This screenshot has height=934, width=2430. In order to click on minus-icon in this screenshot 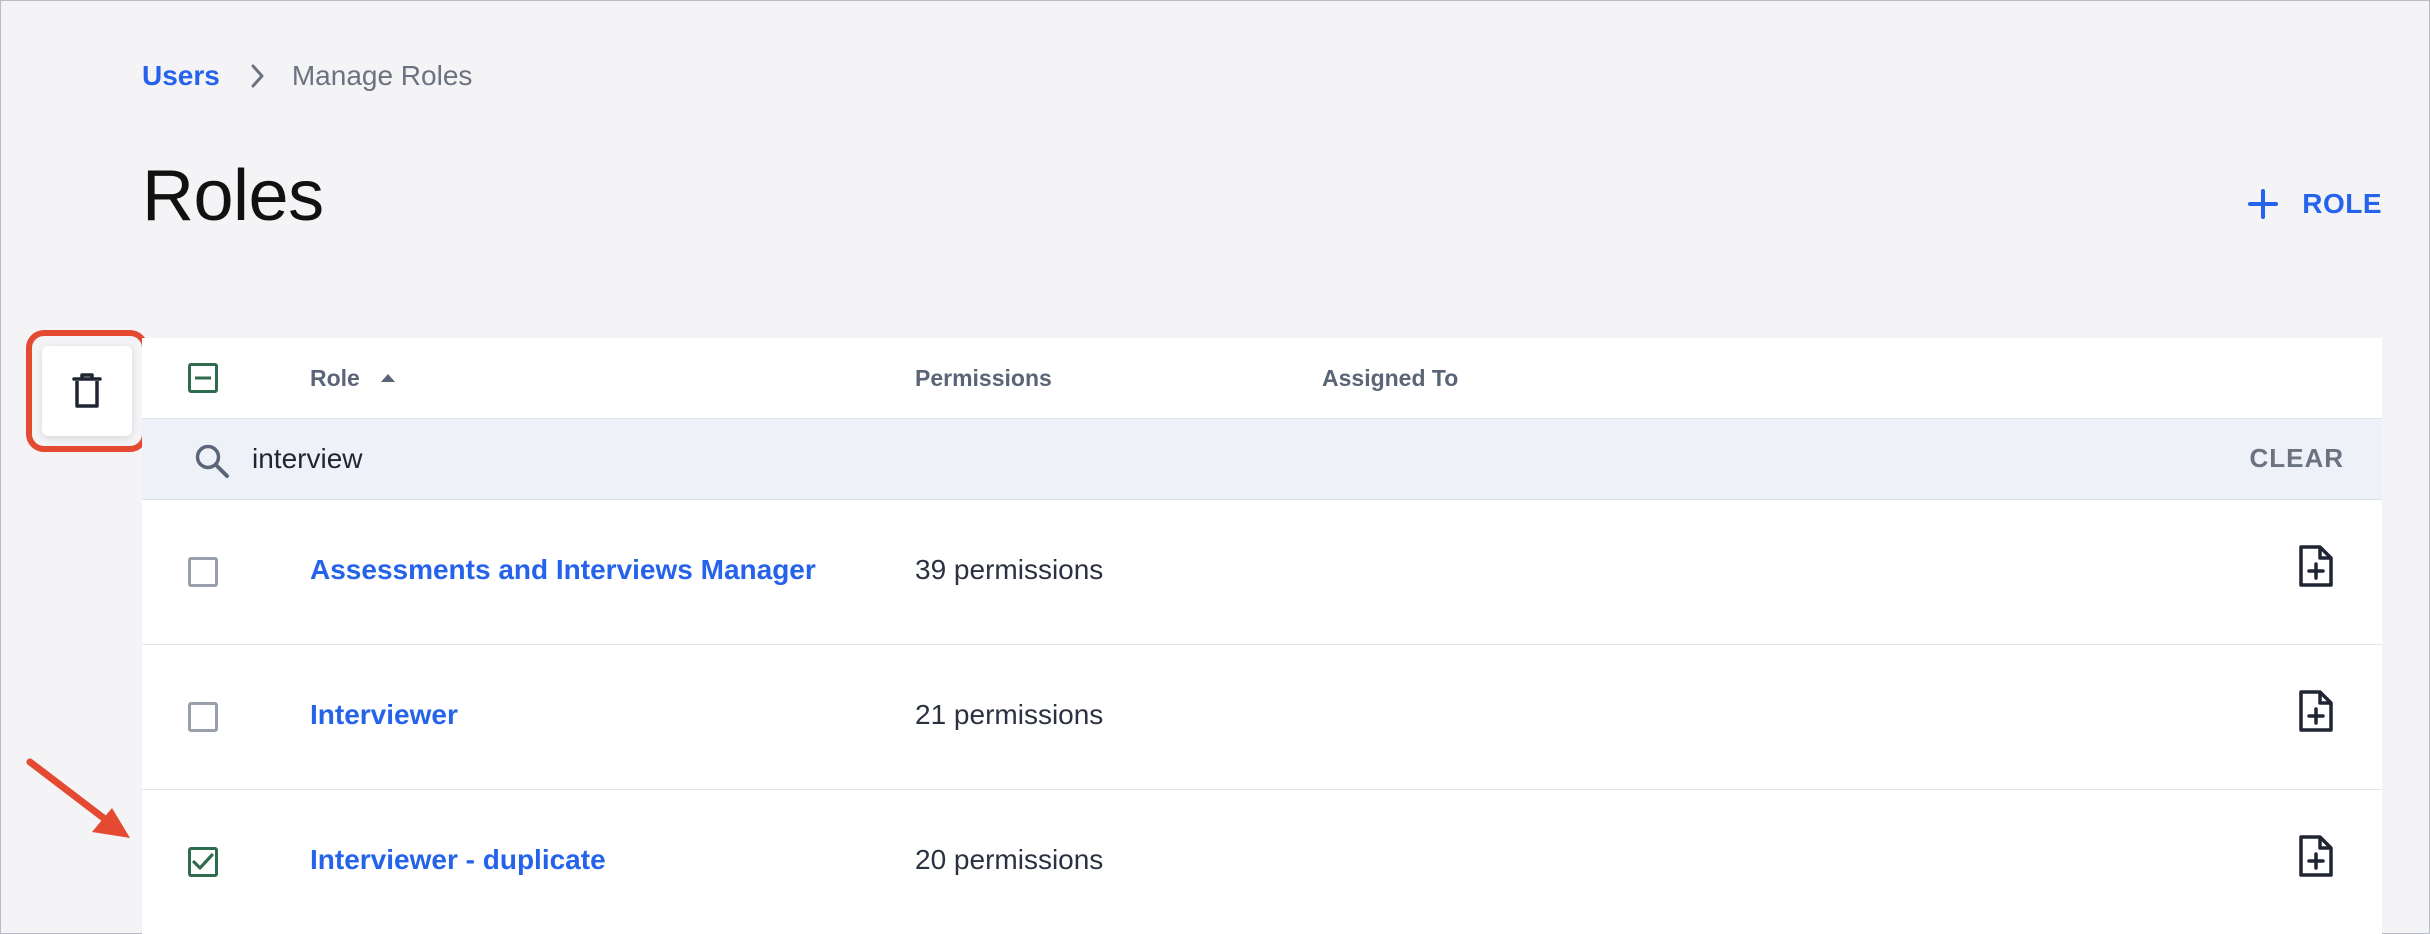, I will do `click(203, 378)`.